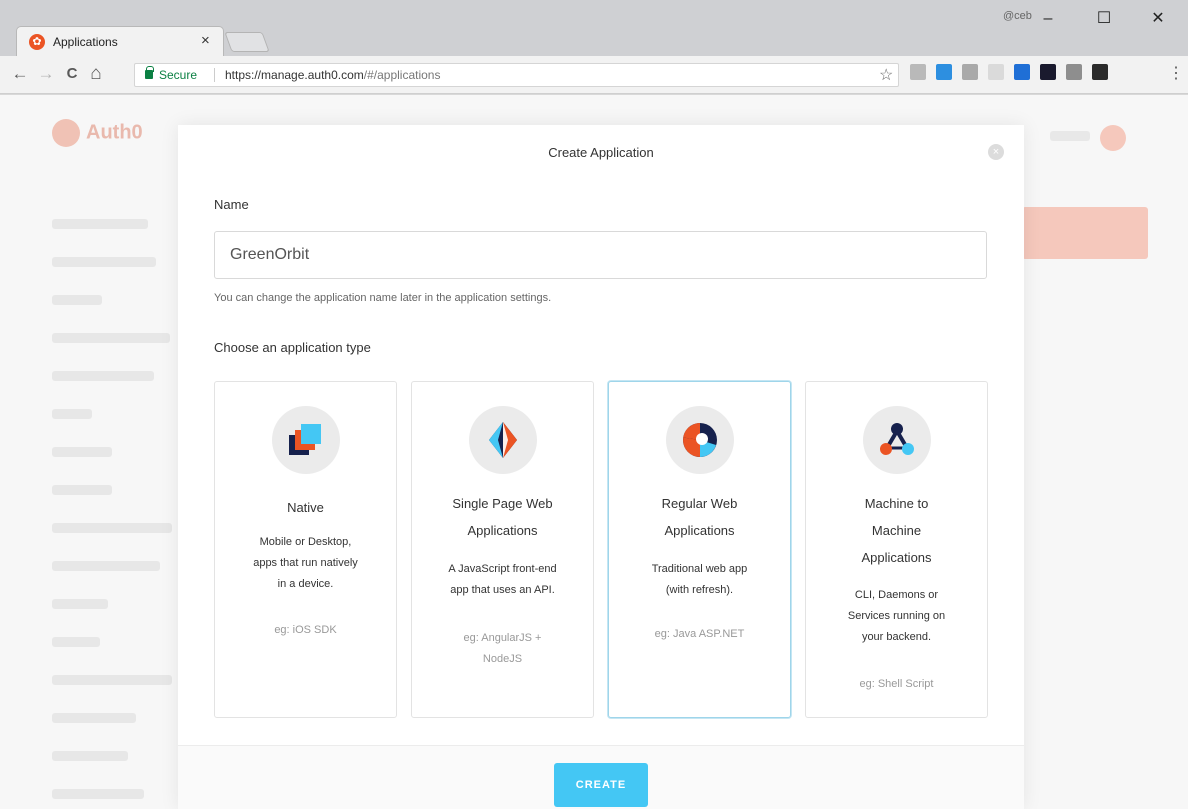 The width and height of the screenshot is (1188, 809). Describe the element at coordinates (1085, 233) in the screenshot. I see `background-create-button` at that location.